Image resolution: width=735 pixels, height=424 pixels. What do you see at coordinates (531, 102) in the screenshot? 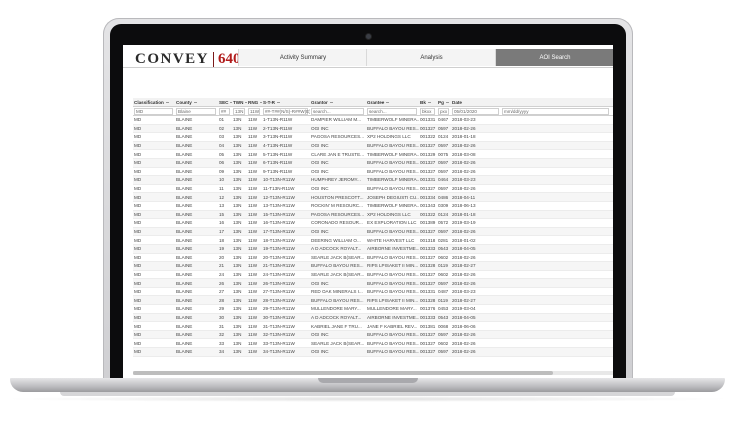
I see `column-header-date: Date` at bounding box center [531, 102].